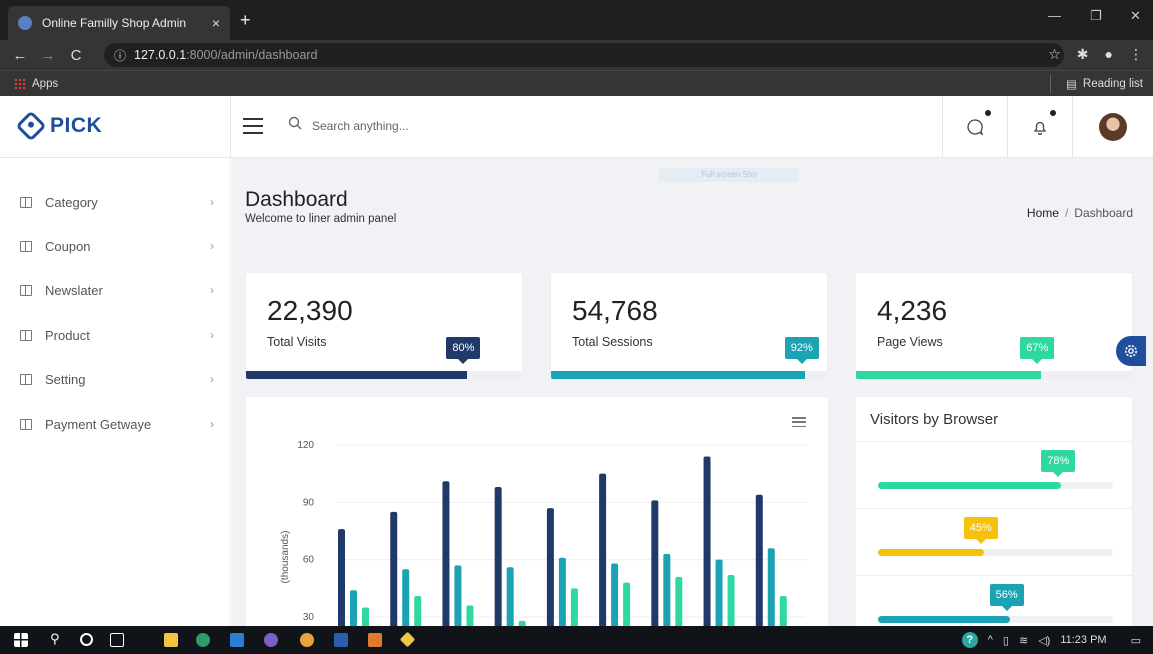 The height and width of the screenshot is (654, 1153). What do you see at coordinates (285, 557) in the screenshot?
I see `y-axis-label: (thousands)` at bounding box center [285, 557].